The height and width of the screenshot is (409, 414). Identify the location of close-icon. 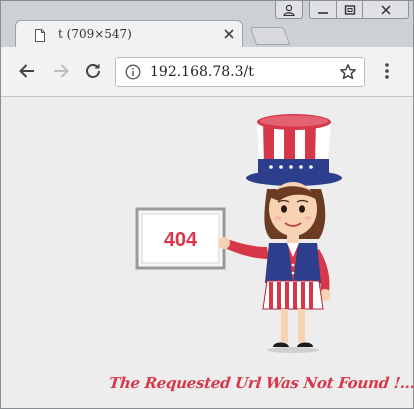
(229, 34).